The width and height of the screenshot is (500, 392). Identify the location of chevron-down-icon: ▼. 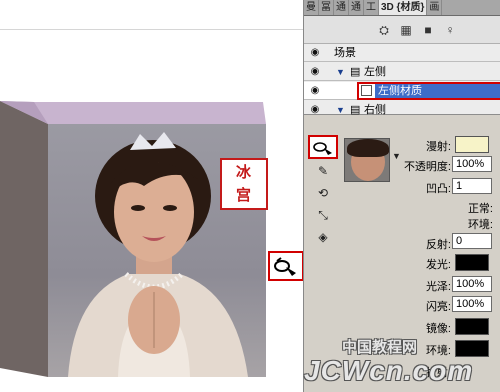
(396, 156).